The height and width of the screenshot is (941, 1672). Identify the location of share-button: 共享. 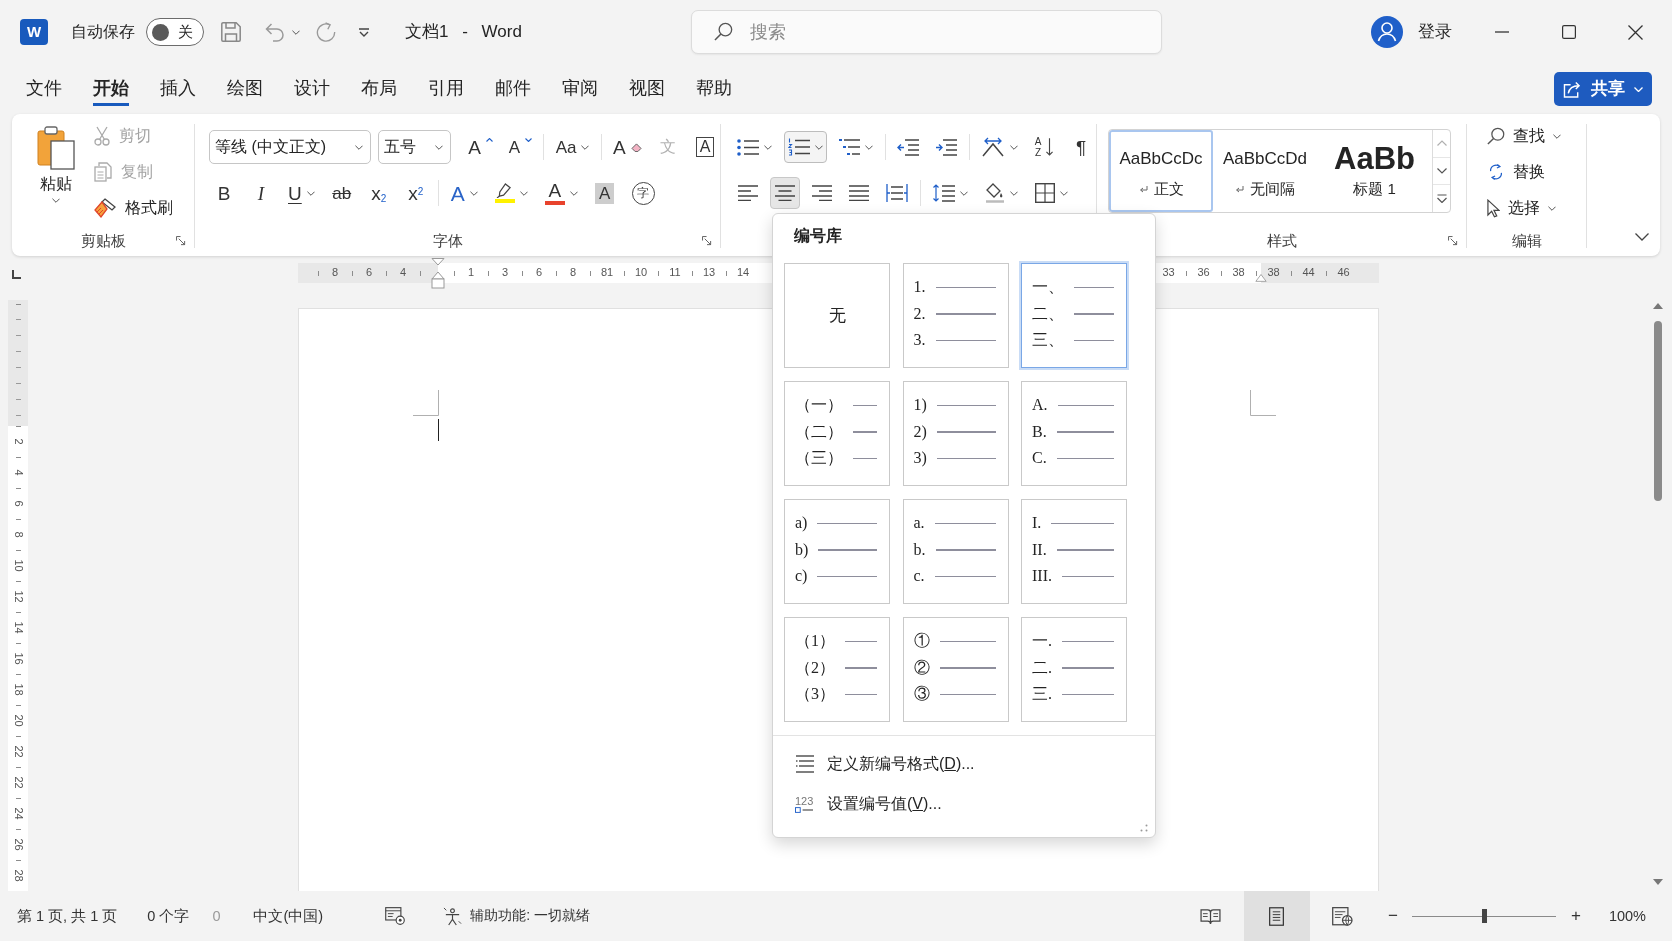
(1603, 89).